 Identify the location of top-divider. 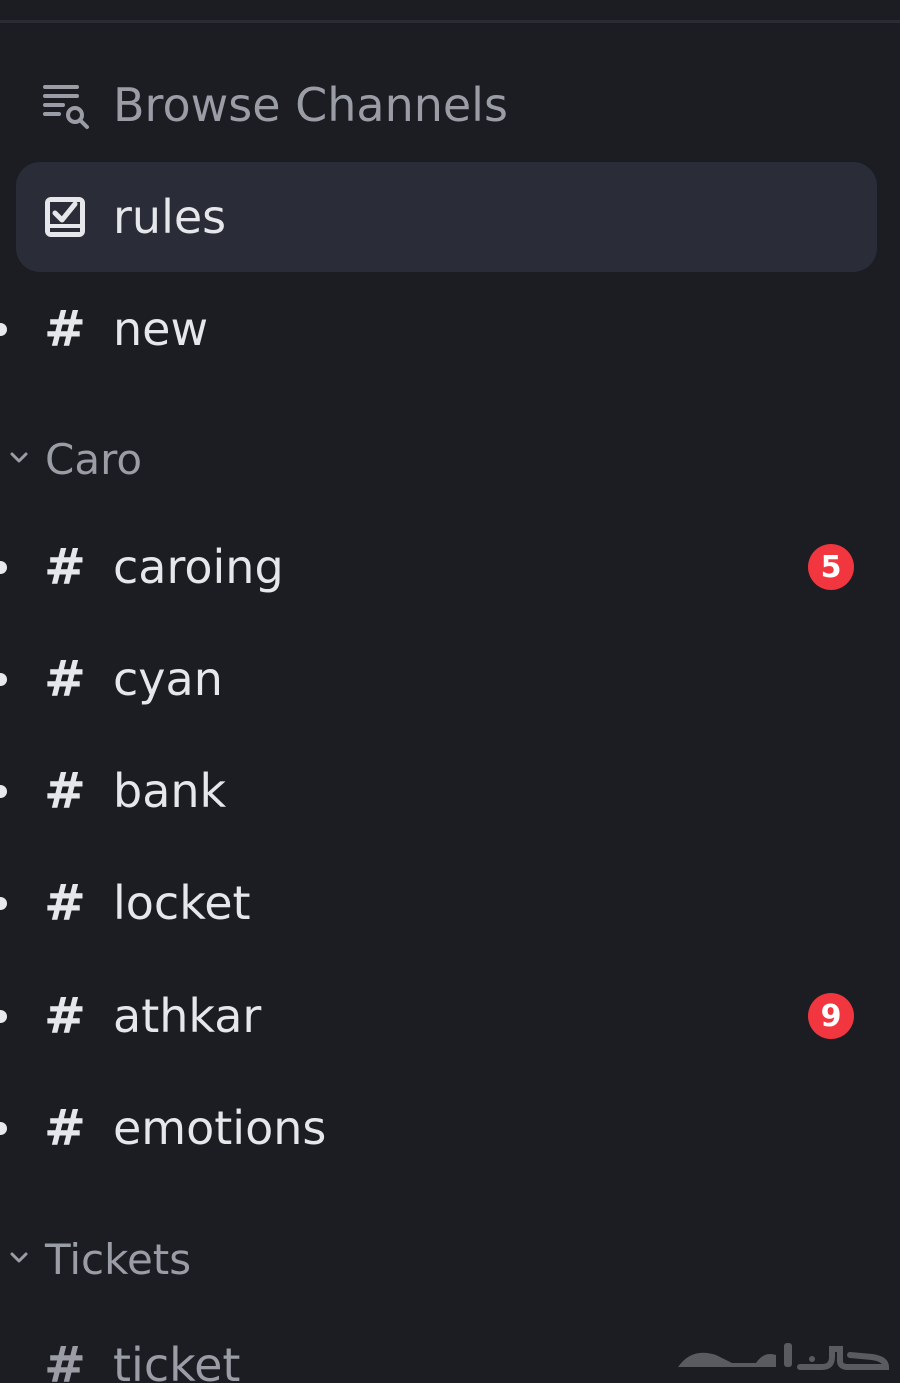
(450, 21).